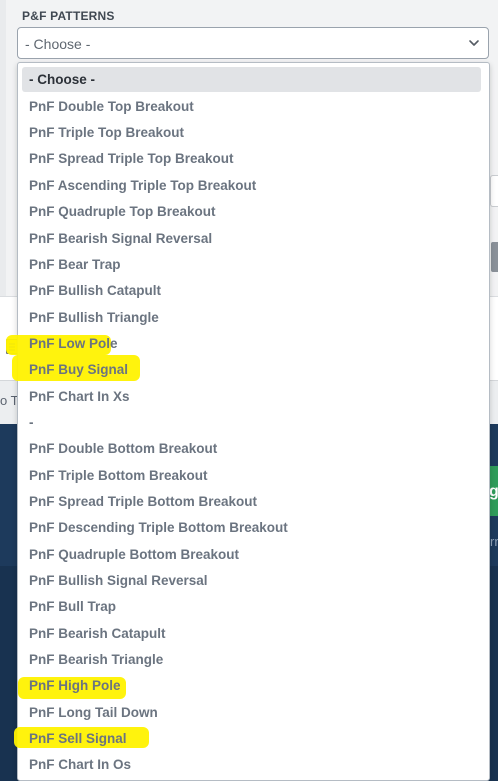  I want to click on dropdown-option: PnF Triple Bottom Breakout, so click(118, 476).